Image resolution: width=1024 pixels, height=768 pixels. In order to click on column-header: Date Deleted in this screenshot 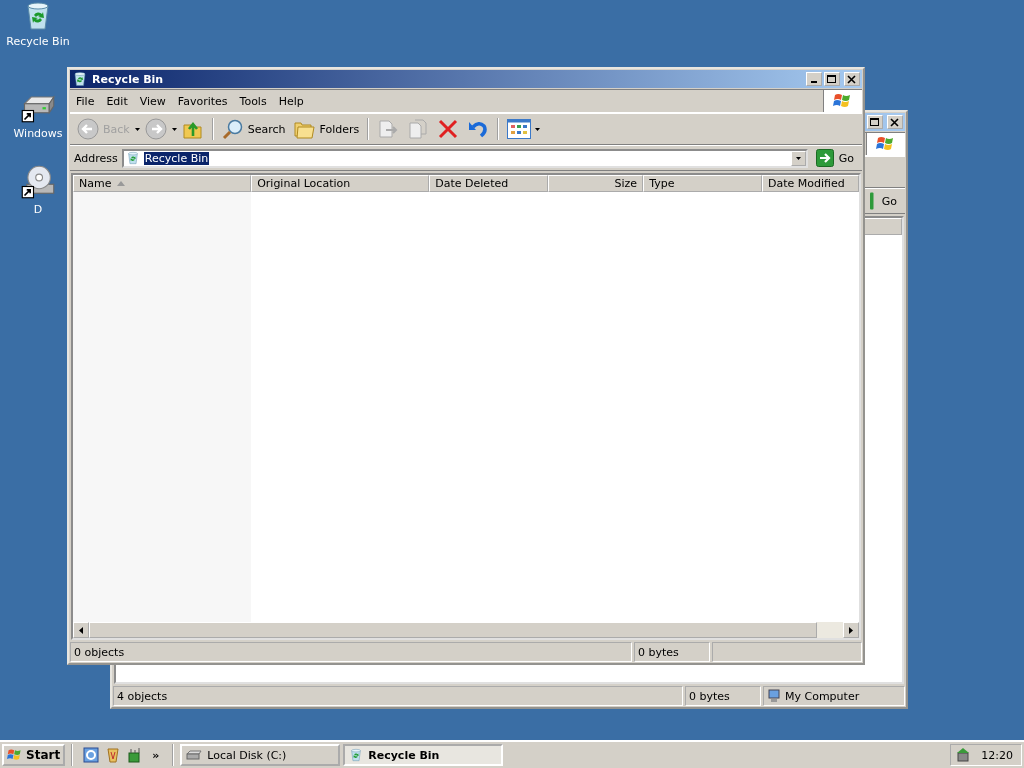, I will do `click(489, 183)`.